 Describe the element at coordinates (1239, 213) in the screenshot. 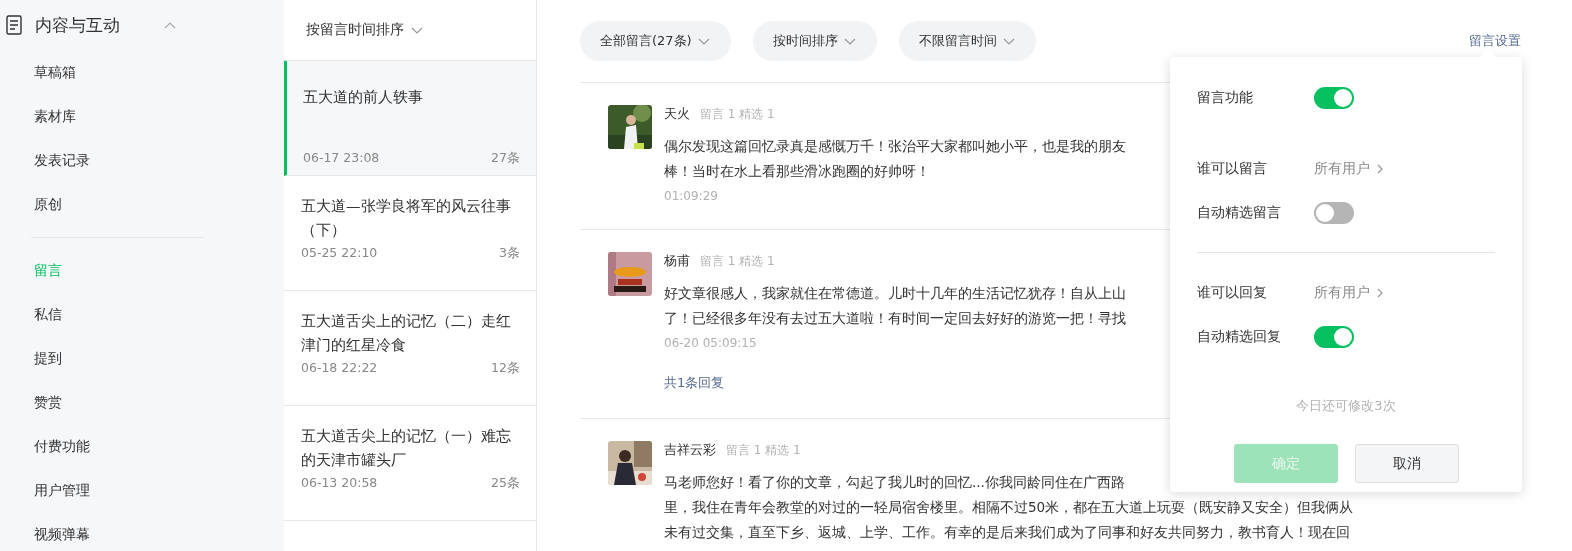

I see `setting-label: 自动精选留言` at that location.